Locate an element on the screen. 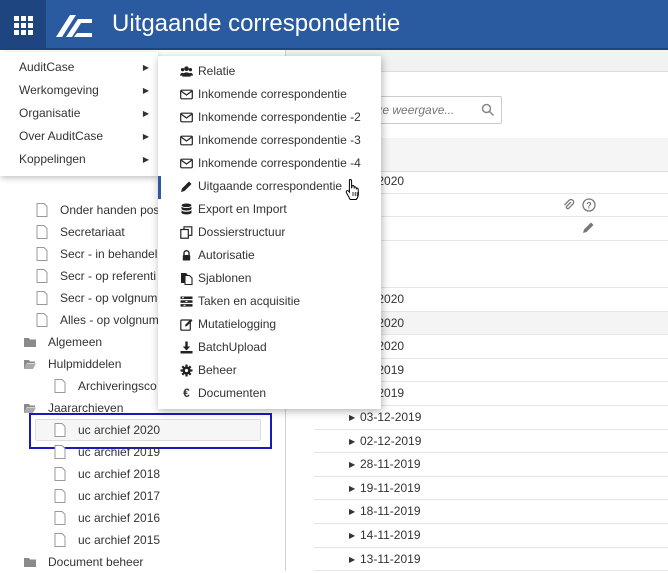 This screenshot has height=573, width=668. submenu-item-inkomende-4: Inkomende correspondentie -4 is located at coordinates (269, 163).